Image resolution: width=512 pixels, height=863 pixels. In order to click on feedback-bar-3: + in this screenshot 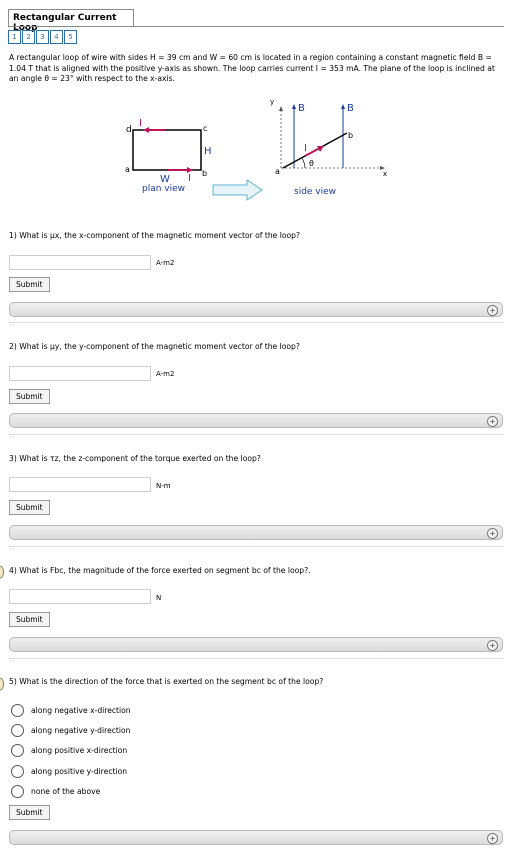, I will do `click(256, 532)`.